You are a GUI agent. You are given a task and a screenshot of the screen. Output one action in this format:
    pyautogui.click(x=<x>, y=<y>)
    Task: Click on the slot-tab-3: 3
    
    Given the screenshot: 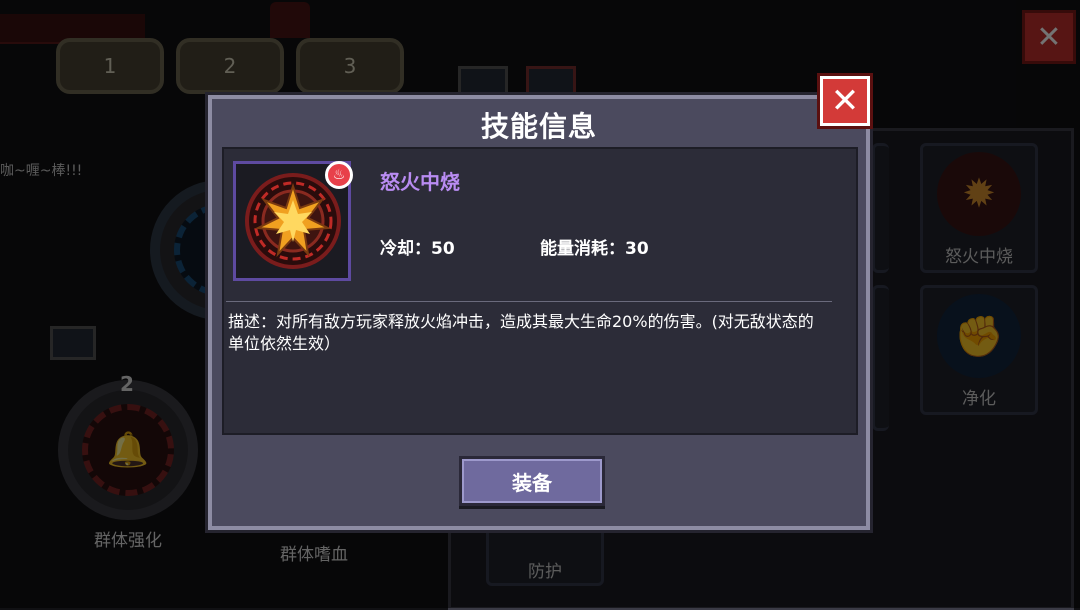 What is the action you would take?
    pyautogui.click(x=350, y=66)
    